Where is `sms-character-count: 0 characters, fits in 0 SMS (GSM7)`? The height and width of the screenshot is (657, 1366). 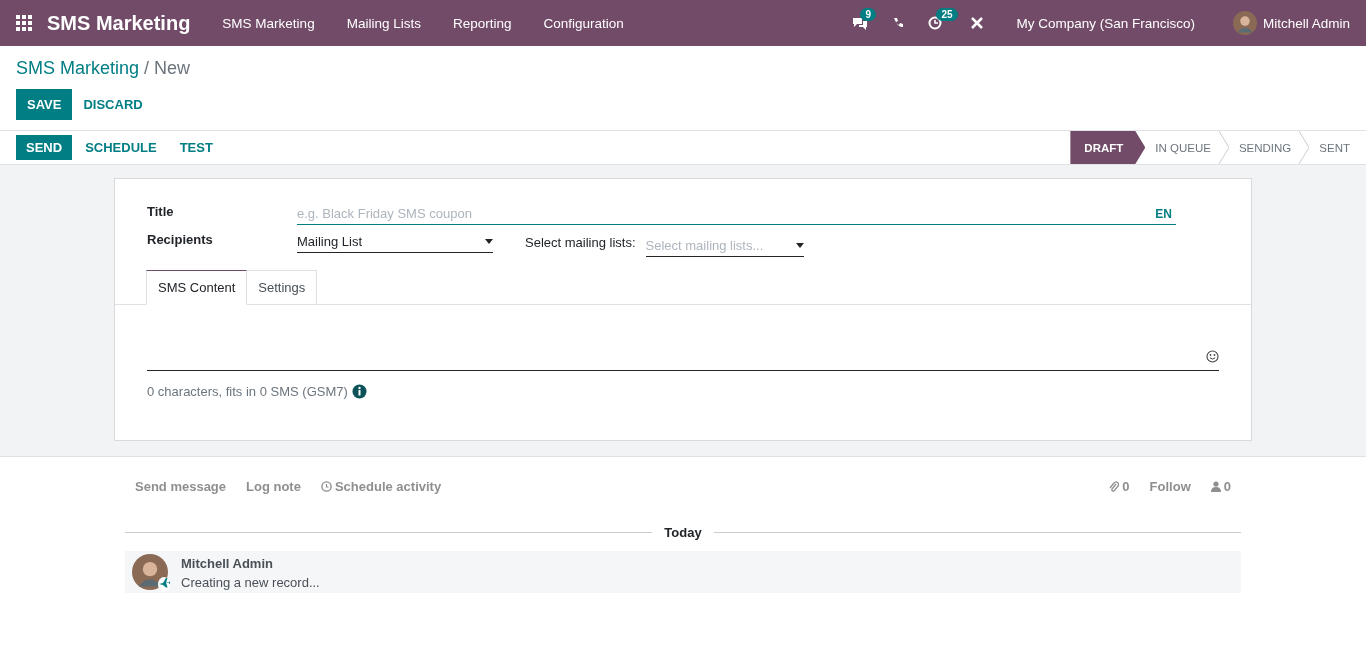 sms-character-count: 0 characters, fits in 0 SMS (GSM7) is located at coordinates (247, 391).